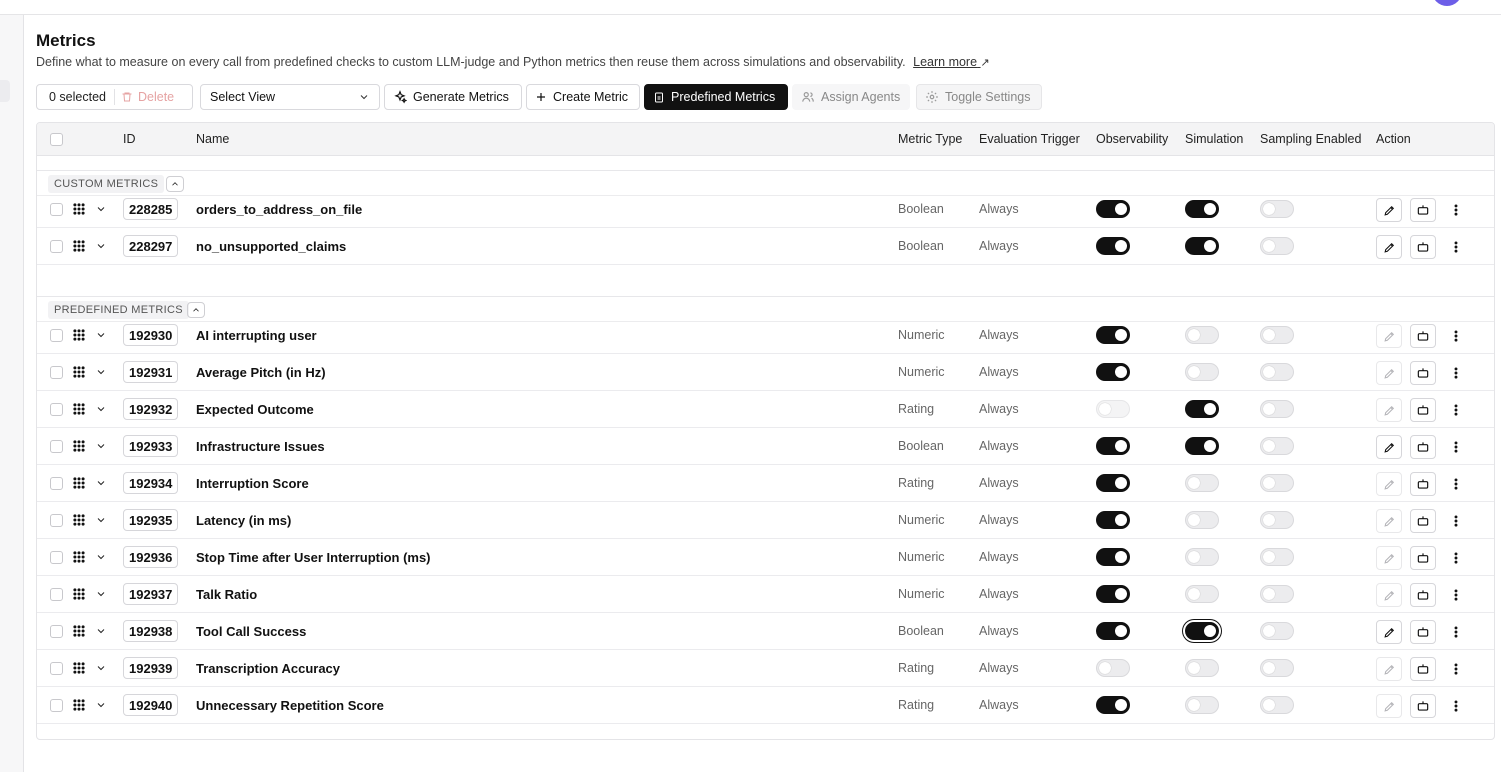 The height and width of the screenshot is (772, 1501). Describe the element at coordinates (144, 97) in the screenshot. I see `delete-button: Delete` at that location.